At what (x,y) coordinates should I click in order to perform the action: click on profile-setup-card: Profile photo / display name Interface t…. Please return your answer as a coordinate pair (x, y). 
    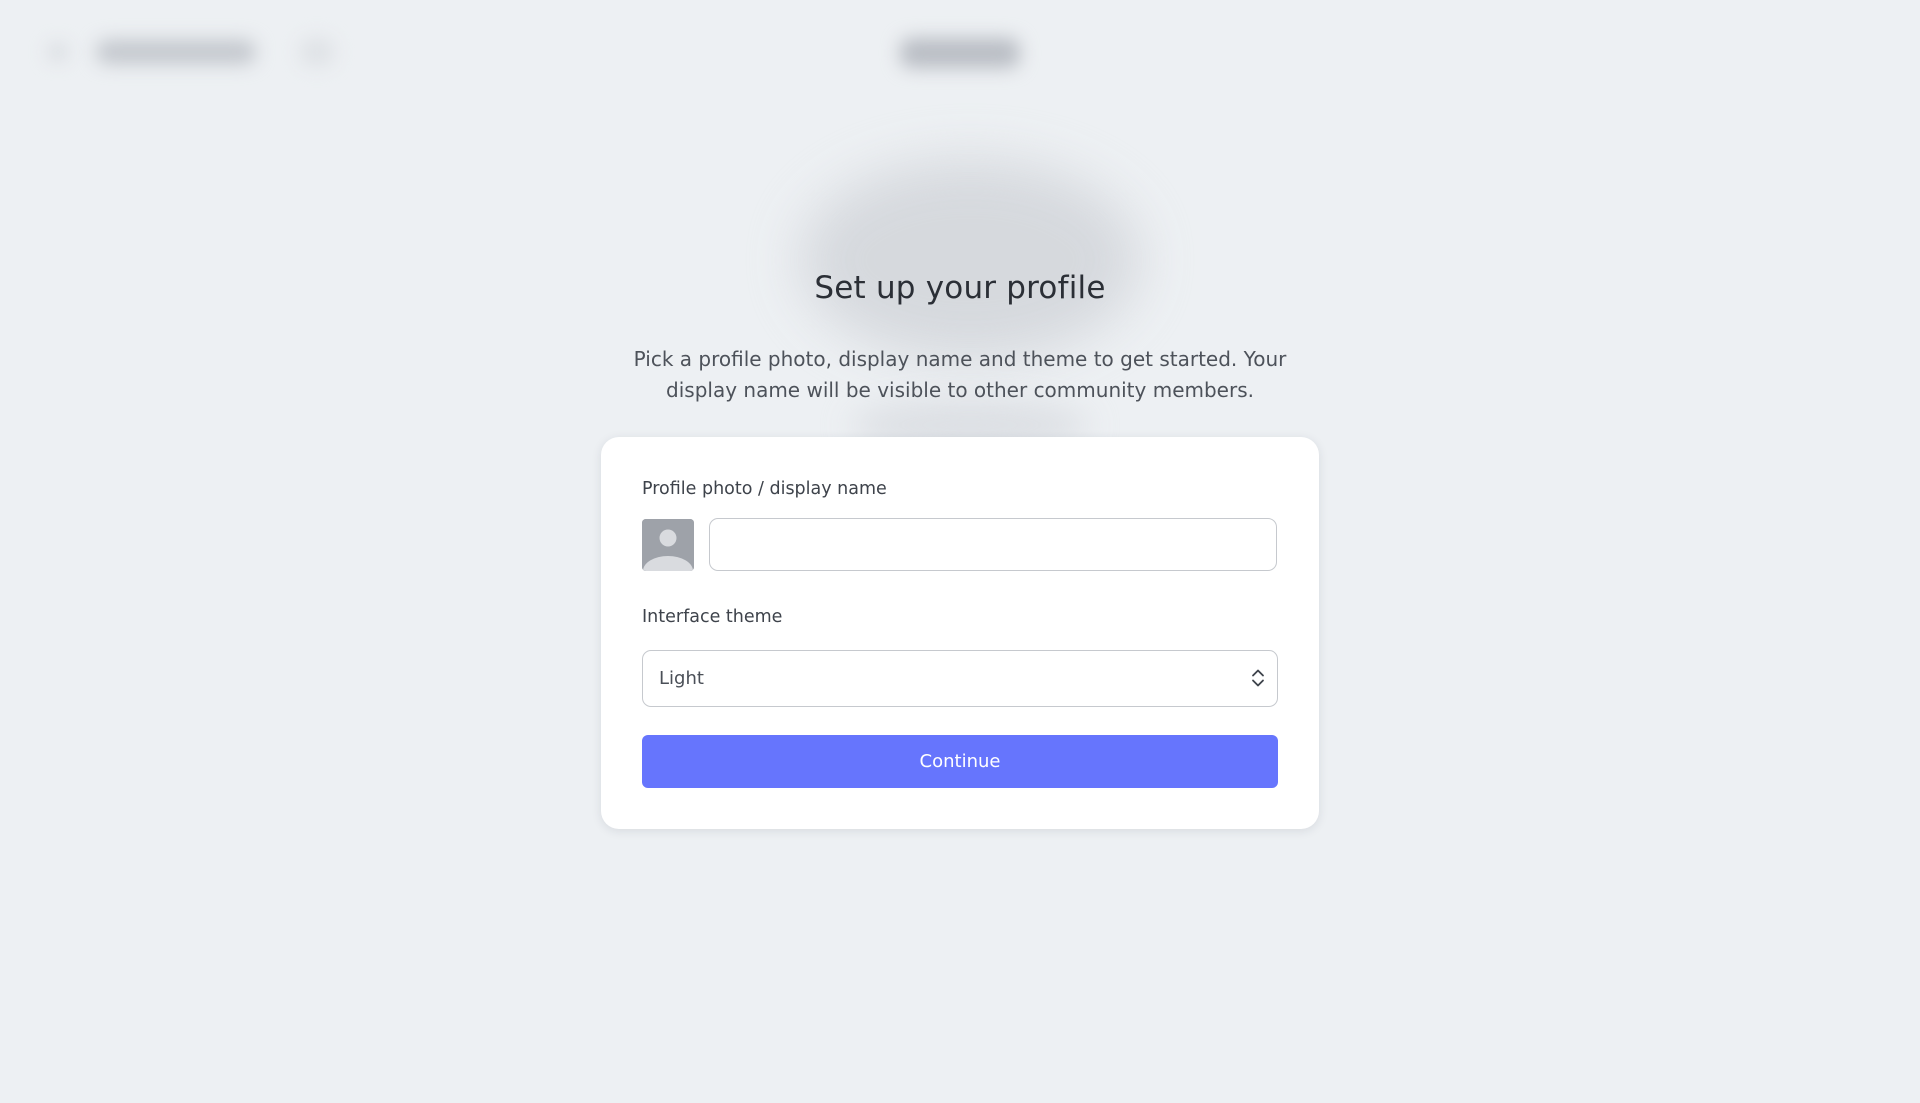
    Looking at the image, I should click on (960, 633).